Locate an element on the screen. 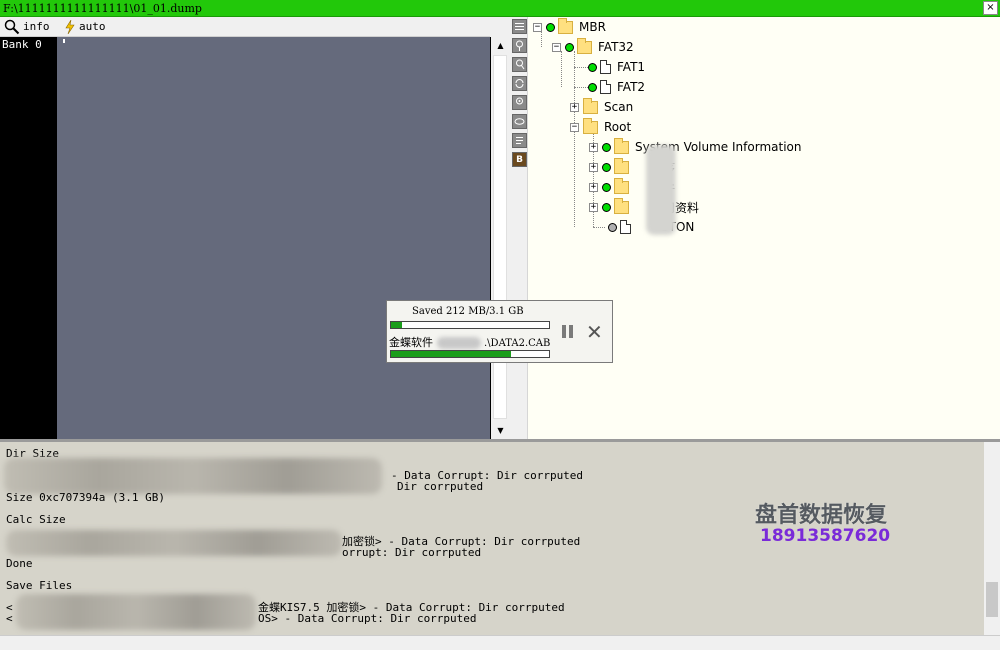 Image resolution: width=1000 pixels, height=650 pixels. eye-icon is located at coordinates (519, 121).